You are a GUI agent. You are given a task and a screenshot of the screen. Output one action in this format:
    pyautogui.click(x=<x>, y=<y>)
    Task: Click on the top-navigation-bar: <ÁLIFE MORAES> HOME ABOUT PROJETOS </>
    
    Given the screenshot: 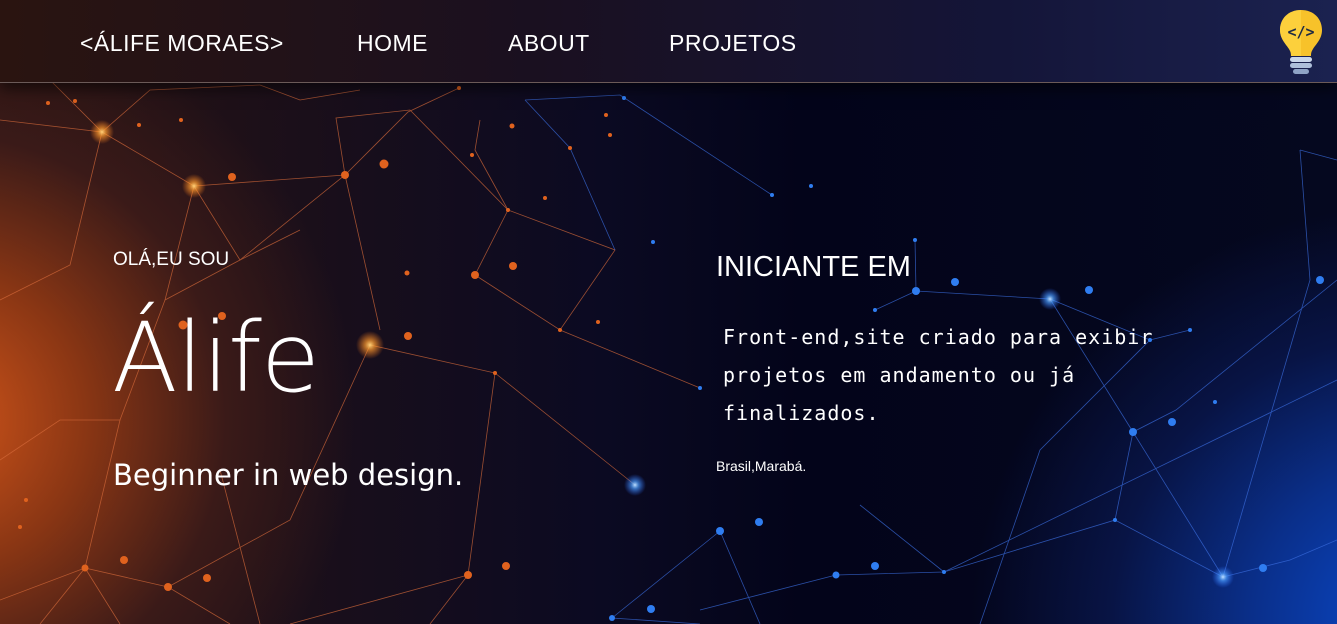 What is the action you would take?
    pyautogui.click(x=668, y=41)
    